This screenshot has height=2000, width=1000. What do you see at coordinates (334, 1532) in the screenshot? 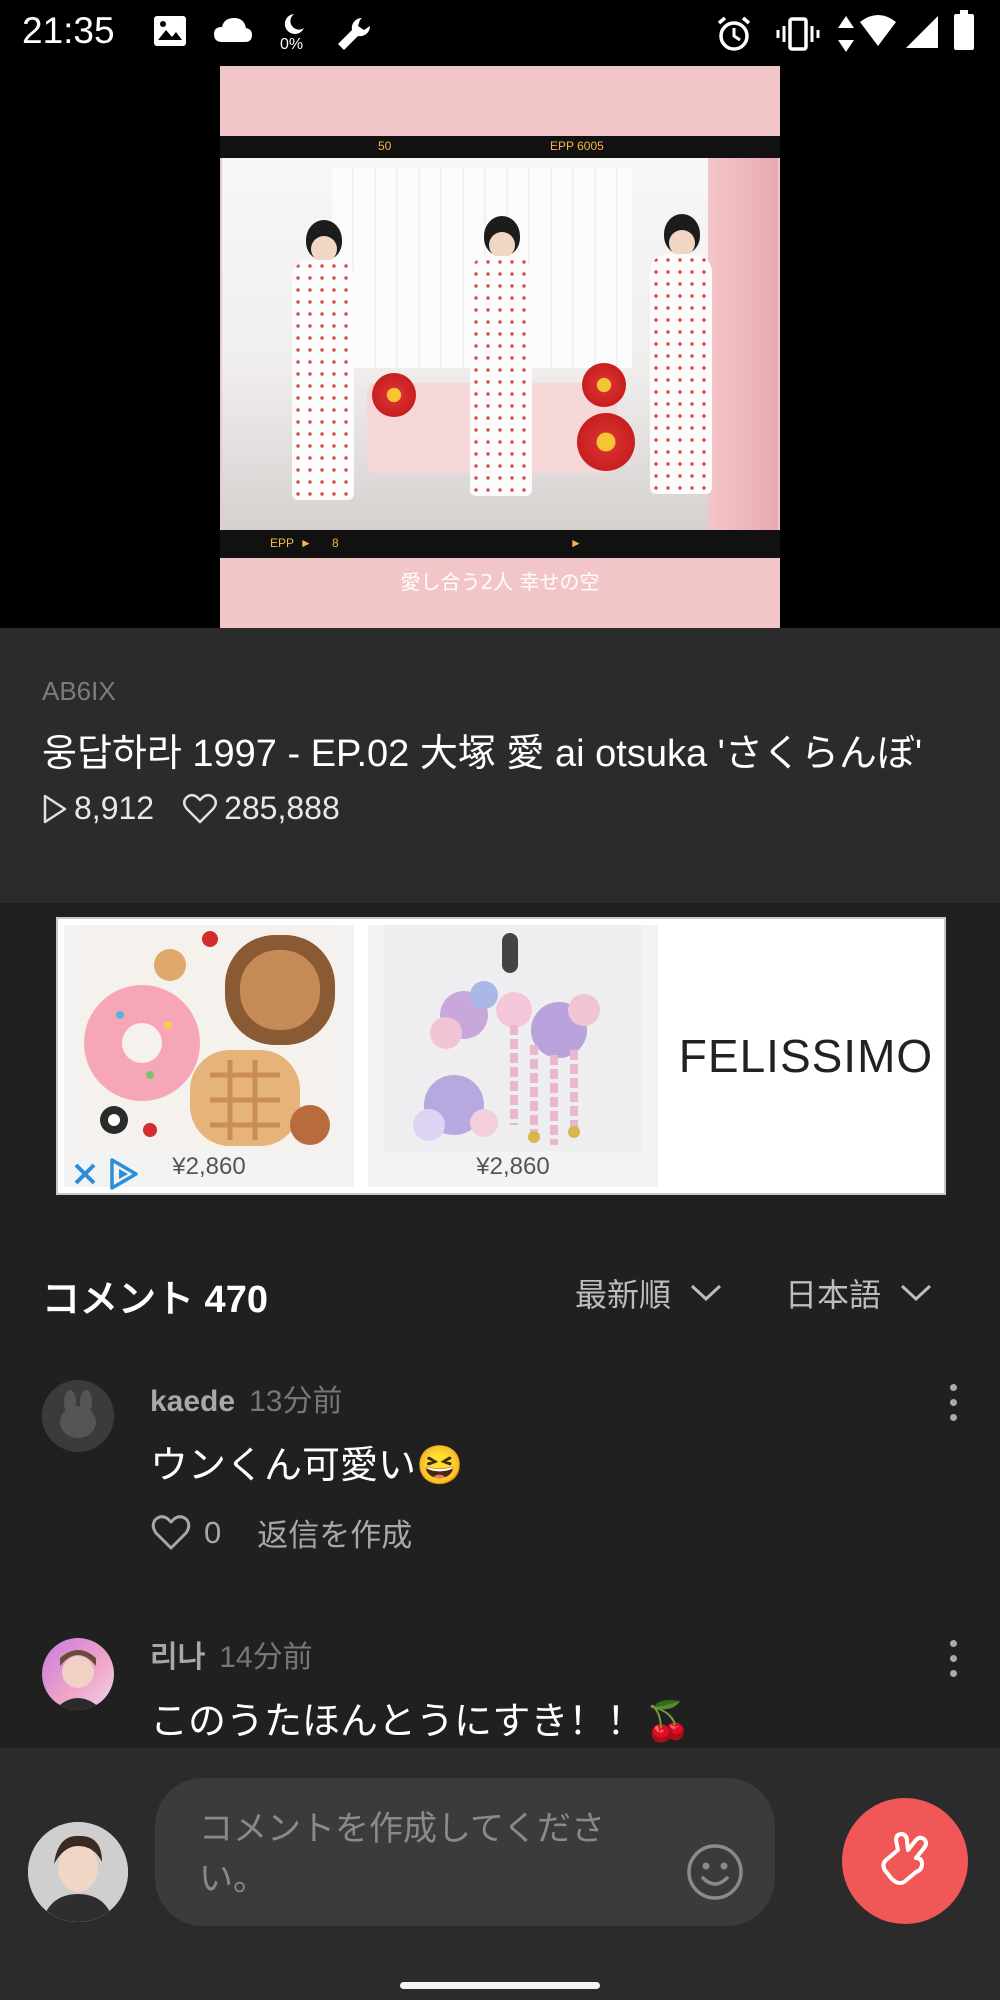
I see `reply-button: 返信を作成` at bounding box center [334, 1532].